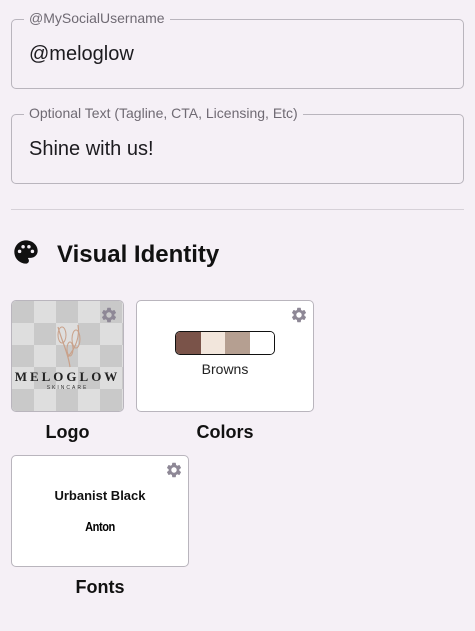 The image size is (475, 631). What do you see at coordinates (81, 54) in the screenshot?
I see `social-username-value: @meloglow` at bounding box center [81, 54].